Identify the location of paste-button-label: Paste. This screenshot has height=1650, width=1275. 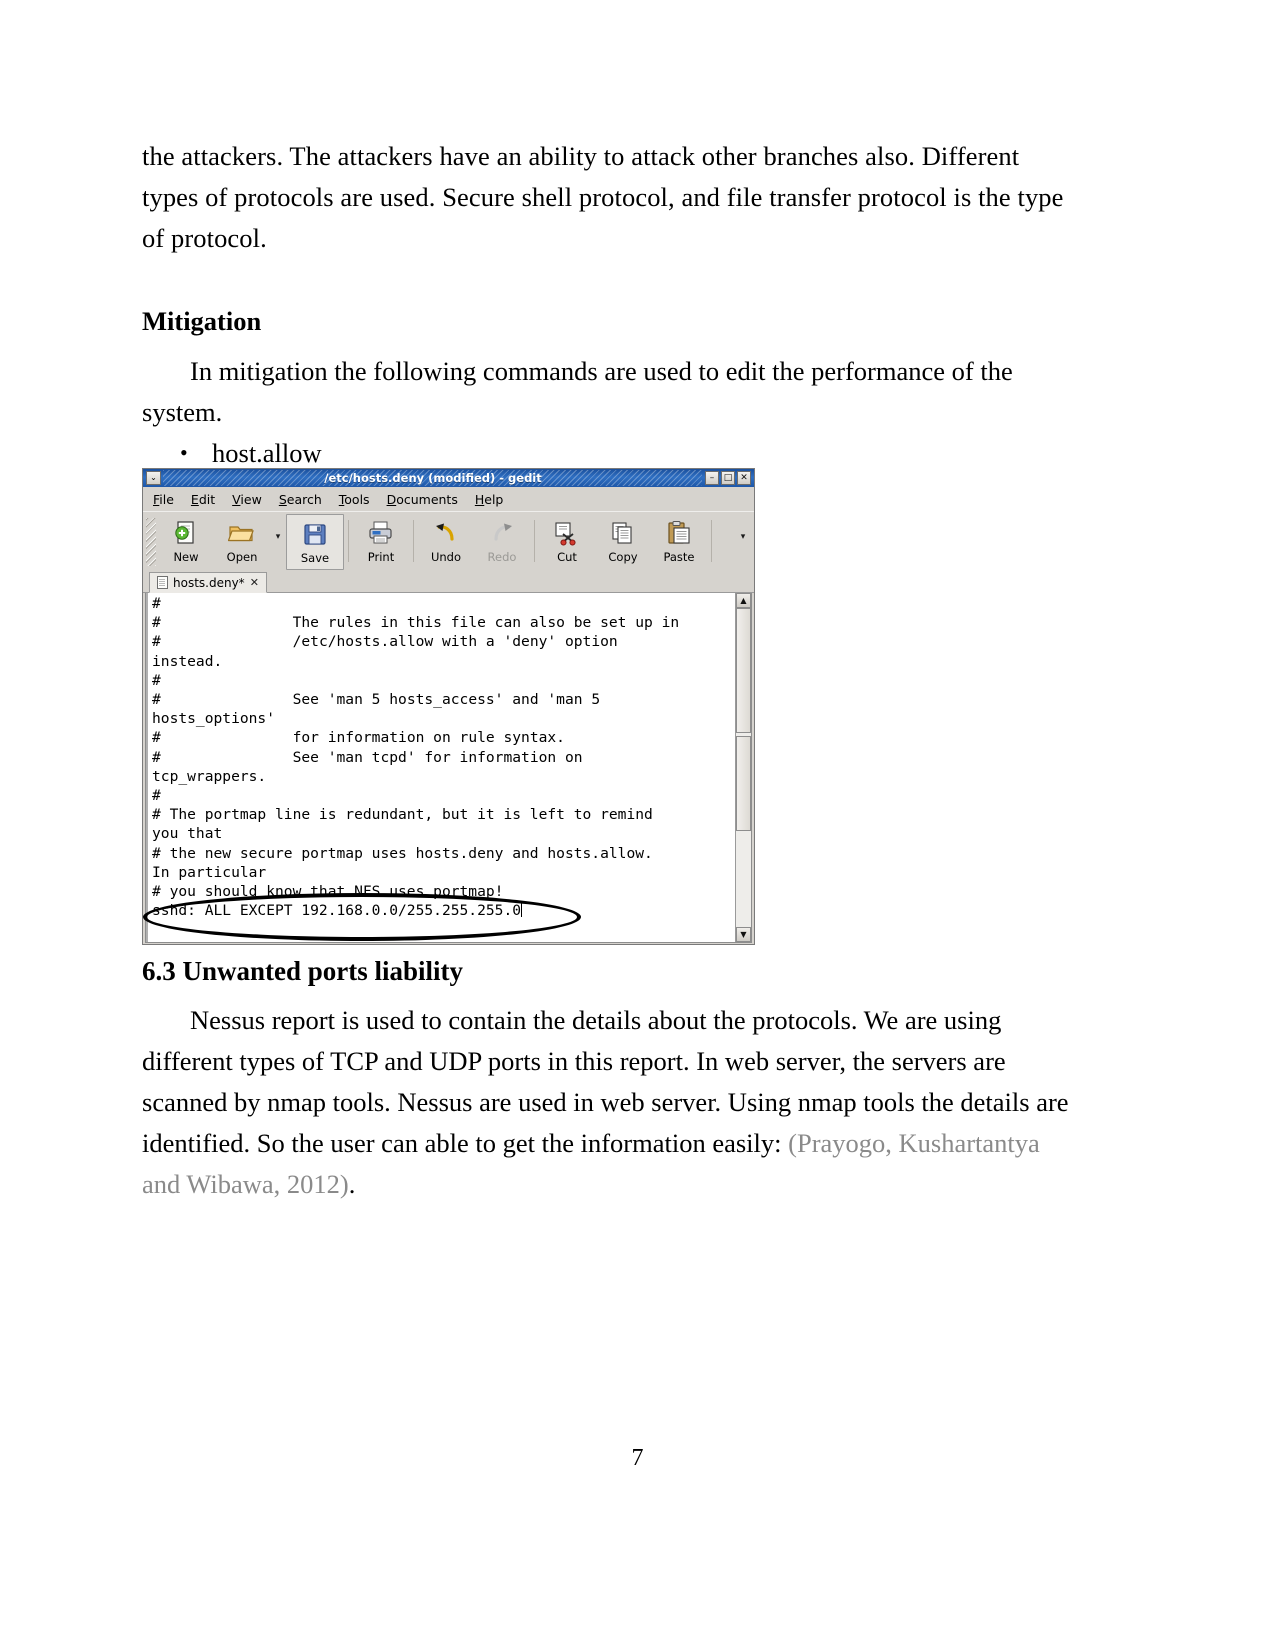
(679, 557).